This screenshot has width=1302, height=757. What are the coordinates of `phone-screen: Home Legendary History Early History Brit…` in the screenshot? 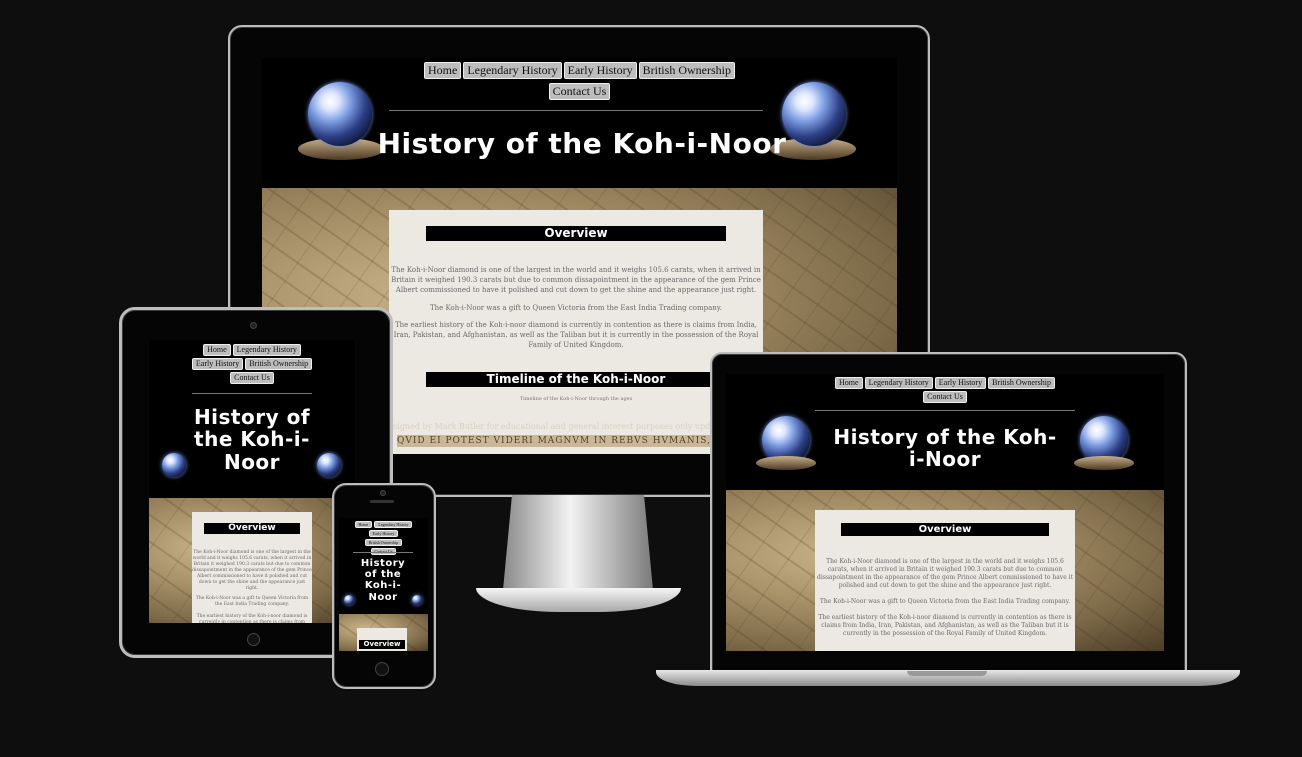 It's located at (383, 584).